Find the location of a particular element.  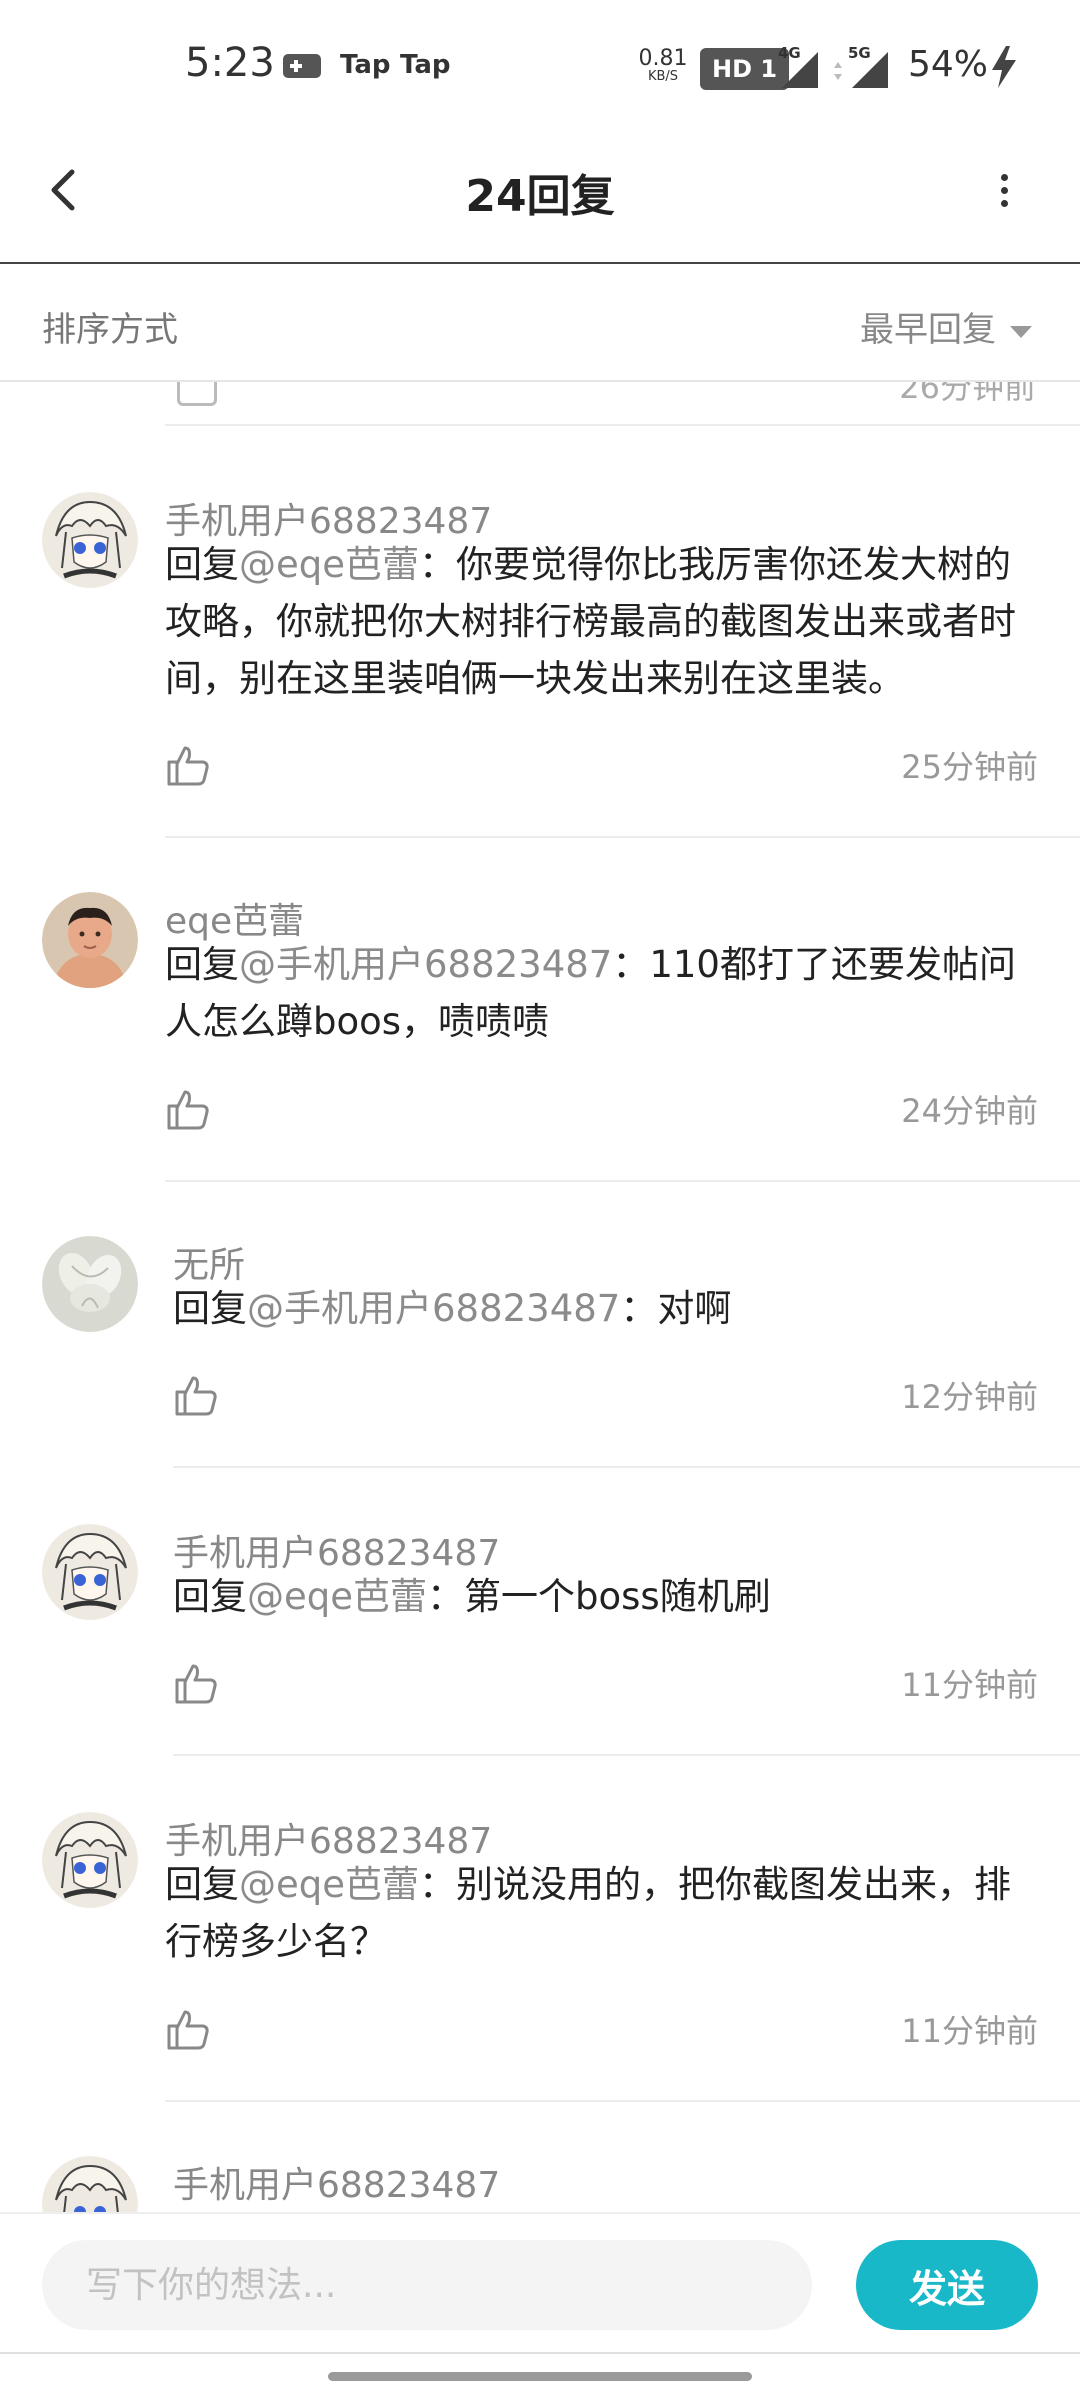

taptap-notification-icon: Tap is located at coordinates (365, 65).